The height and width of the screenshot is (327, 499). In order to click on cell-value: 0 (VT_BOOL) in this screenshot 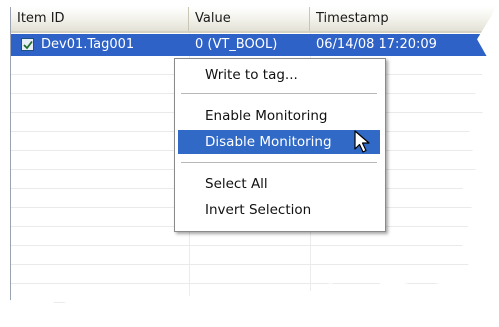, I will do `click(236, 44)`.